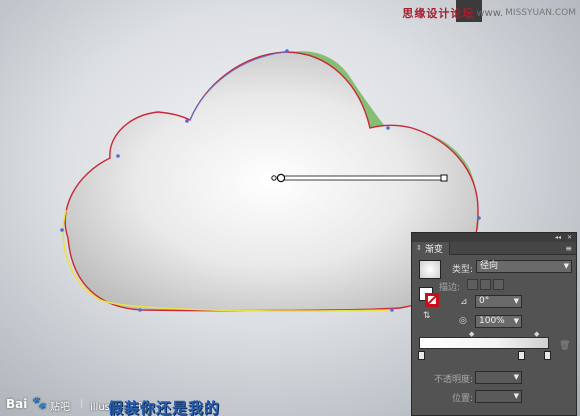 The image size is (580, 416). Describe the element at coordinates (463, 399) in the screenshot. I see `position-label: 位置:` at that location.